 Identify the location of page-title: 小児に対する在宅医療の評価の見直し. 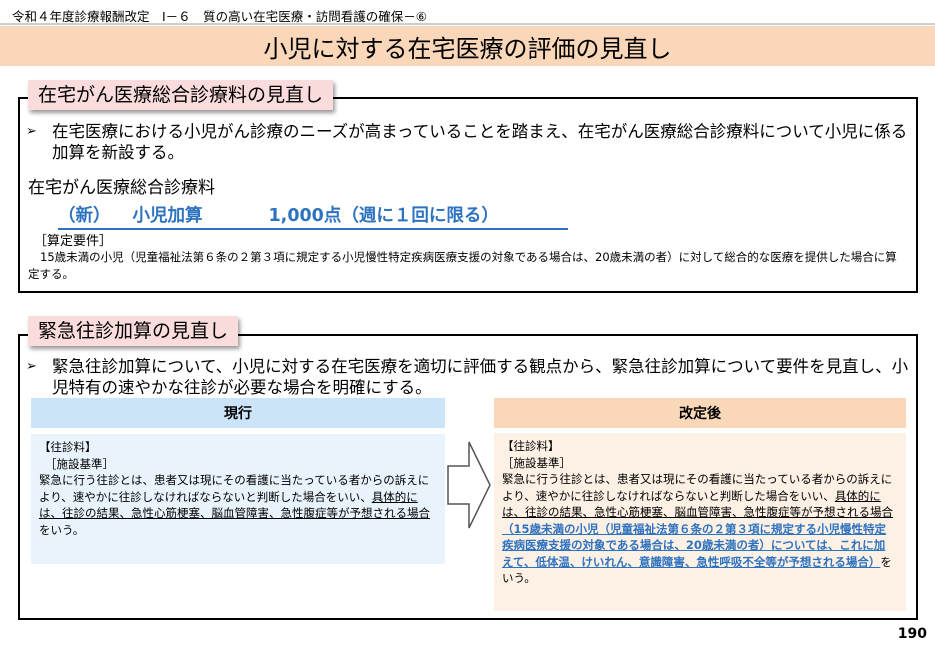
(467, 46).